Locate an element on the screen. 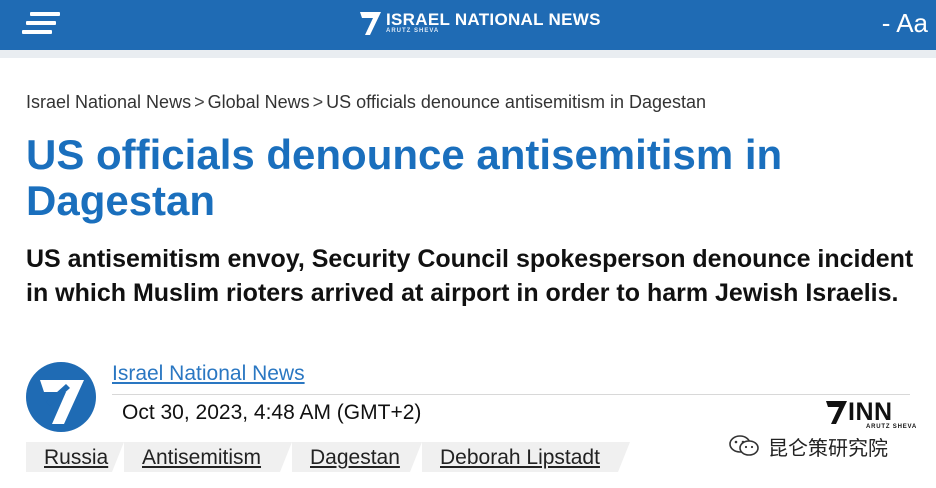 This screenshot has width=936, height=488. inn-mark-icon is located at coordinates (836, 412).